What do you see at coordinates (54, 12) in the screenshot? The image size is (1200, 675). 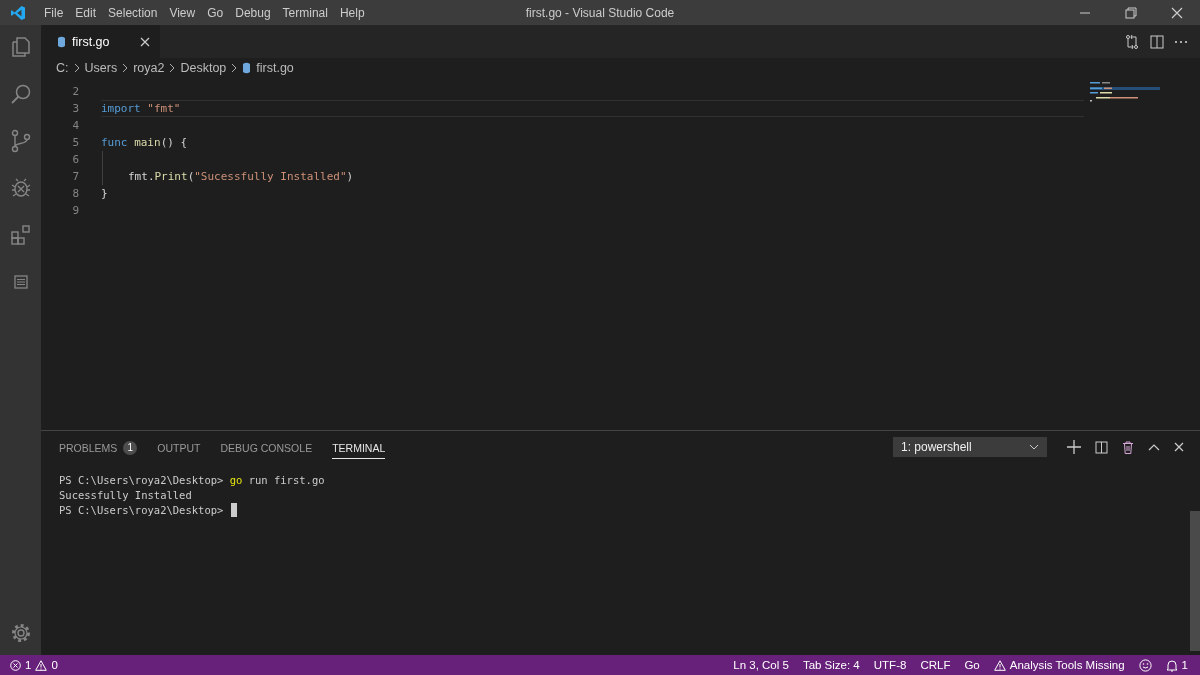 I see `menu-item: File` at bounding box center [54, 12].